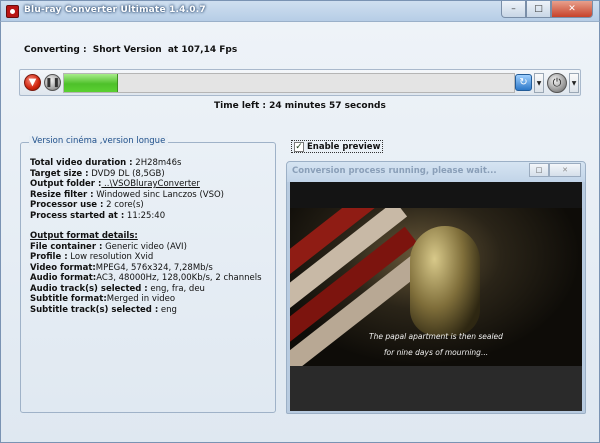 The width and height of the screenshot is (600, 443). What do you see at coordinates (63, 267) in the screenshot?
I see `info-label: Video format:` at bounding box center [63, 267].